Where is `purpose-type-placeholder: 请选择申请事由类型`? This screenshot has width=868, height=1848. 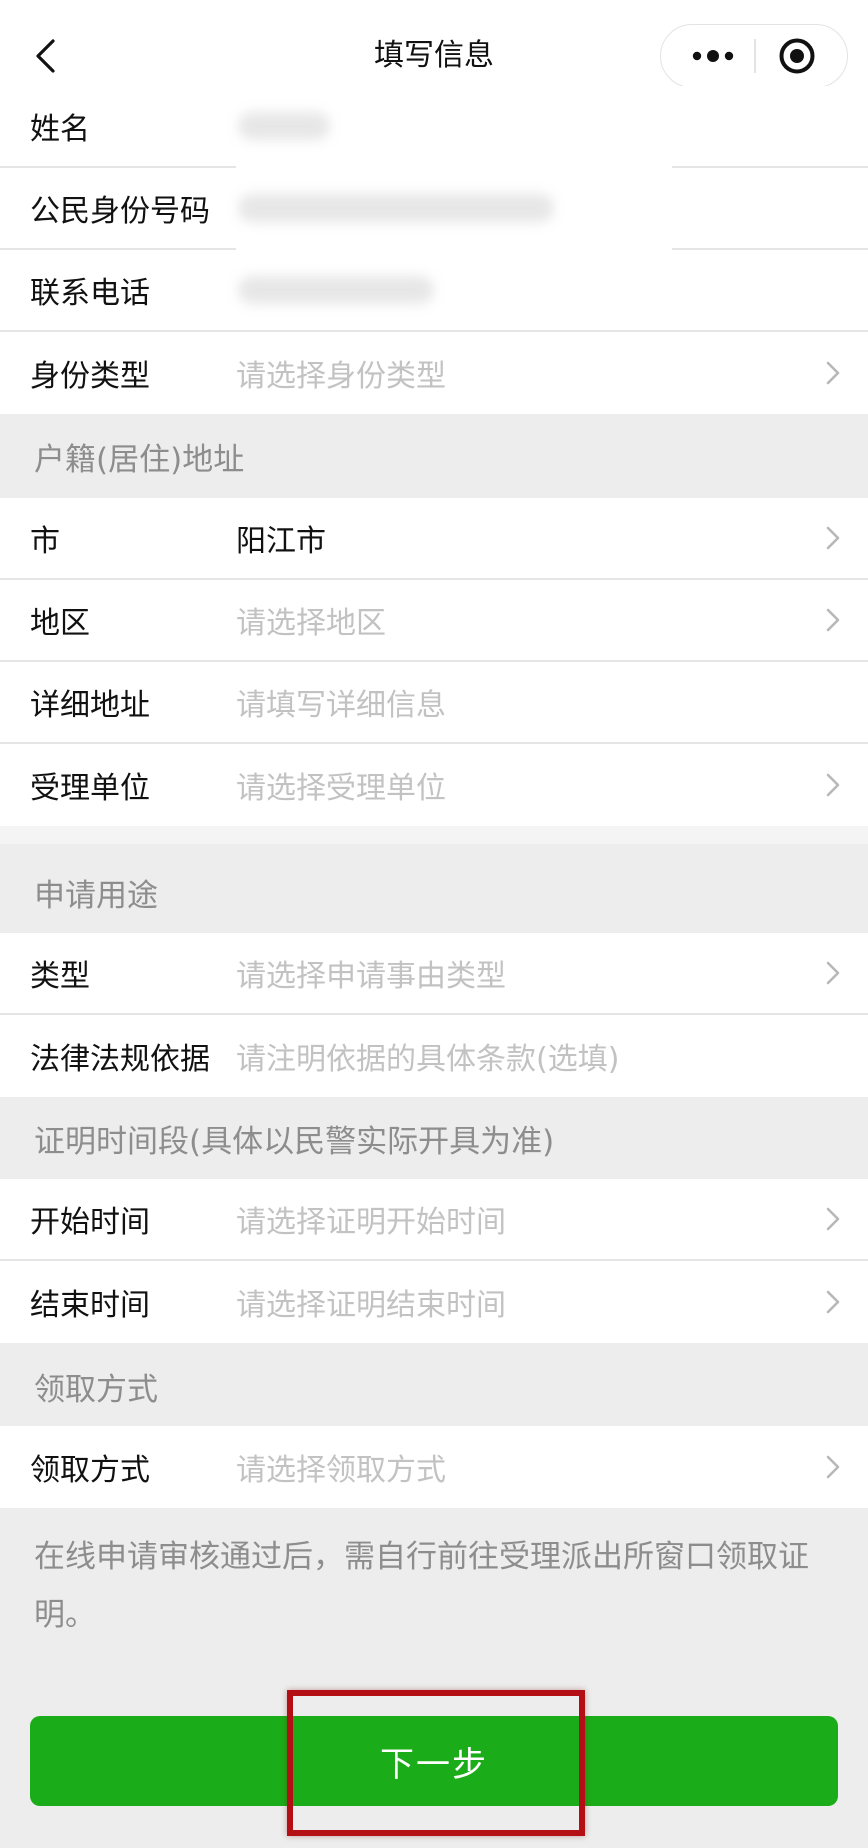 purpose-type-placeholder: 请选择申请事由类型 is located at coordinates (371, 976).